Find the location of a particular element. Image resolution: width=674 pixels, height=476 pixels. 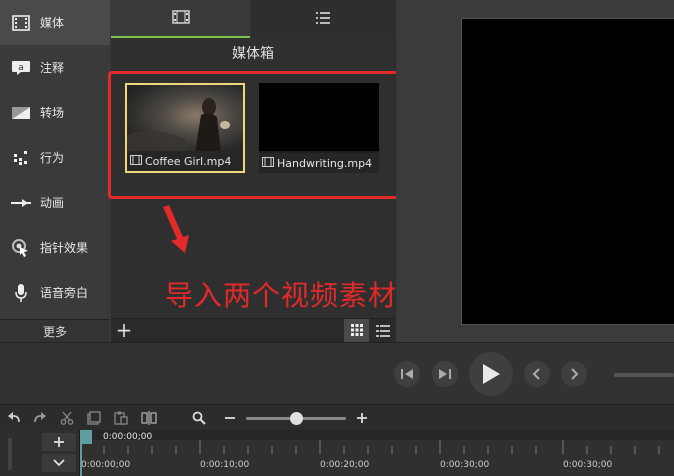

add-media-button: + is located at coordinates (124, 331).